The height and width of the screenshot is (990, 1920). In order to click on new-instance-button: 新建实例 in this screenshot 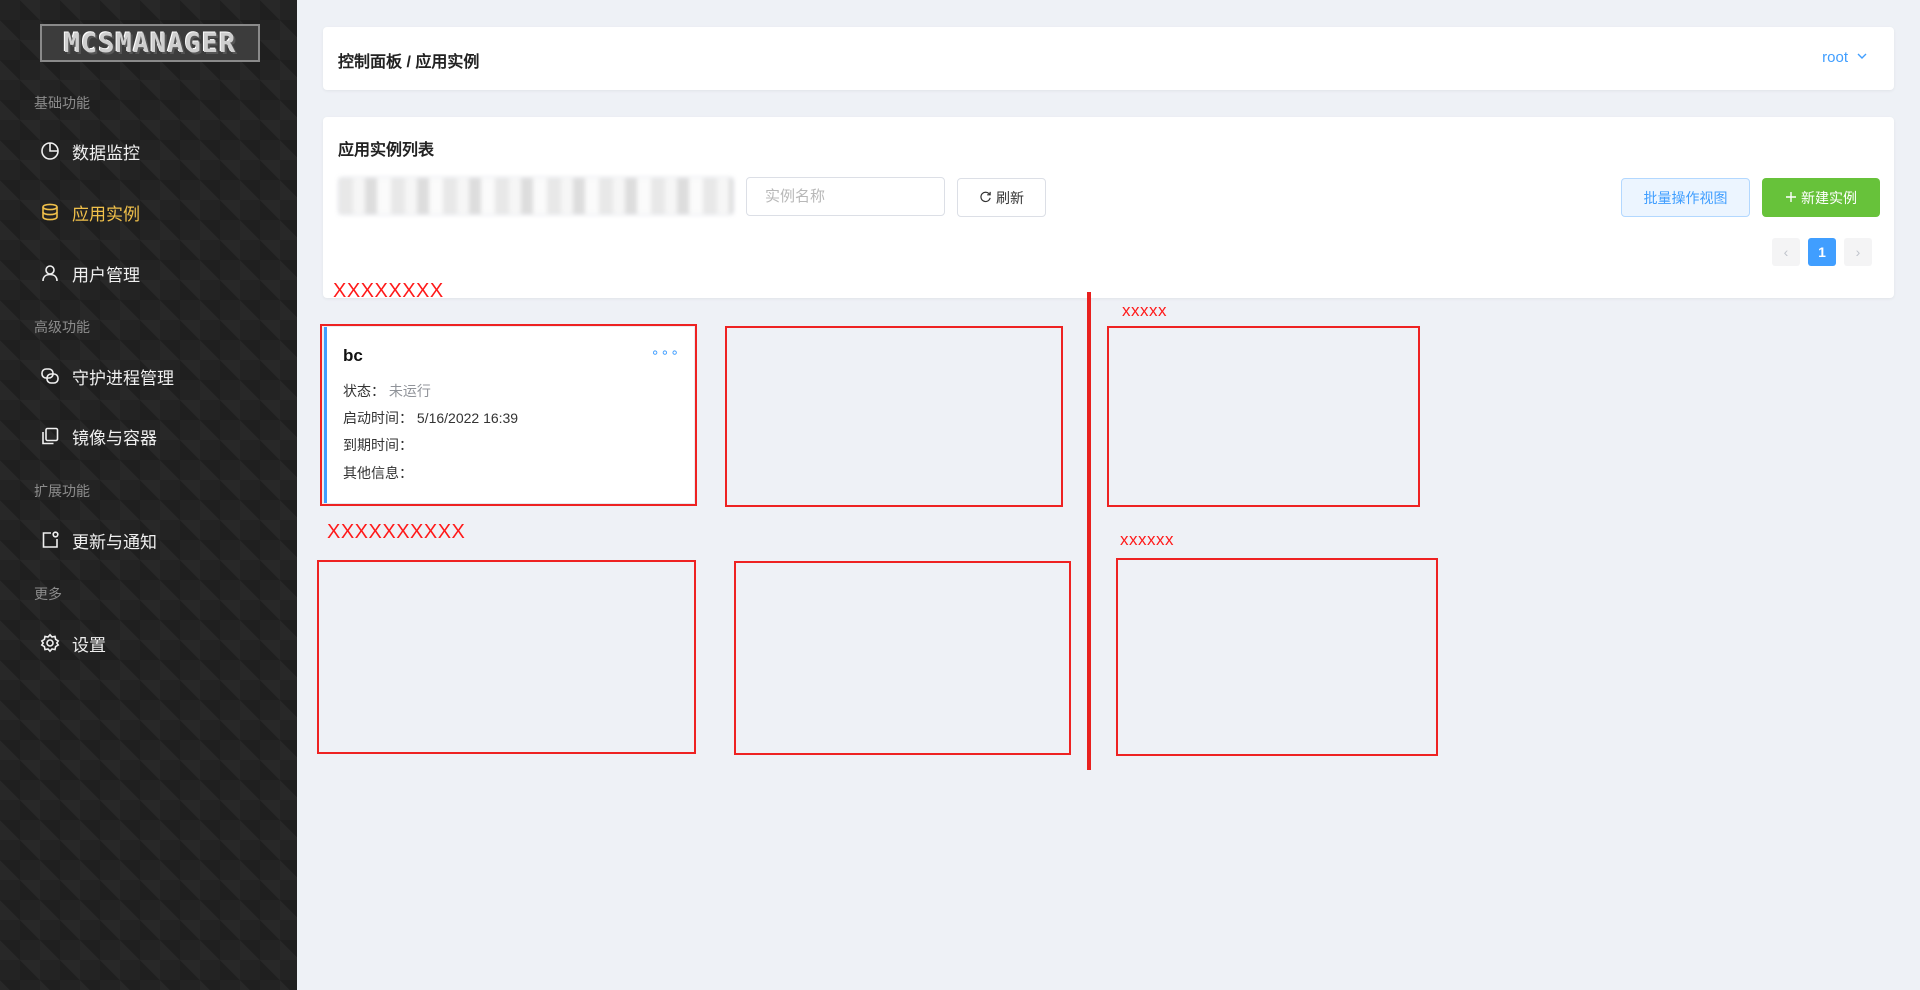, I will do `click(1821, 197)`.